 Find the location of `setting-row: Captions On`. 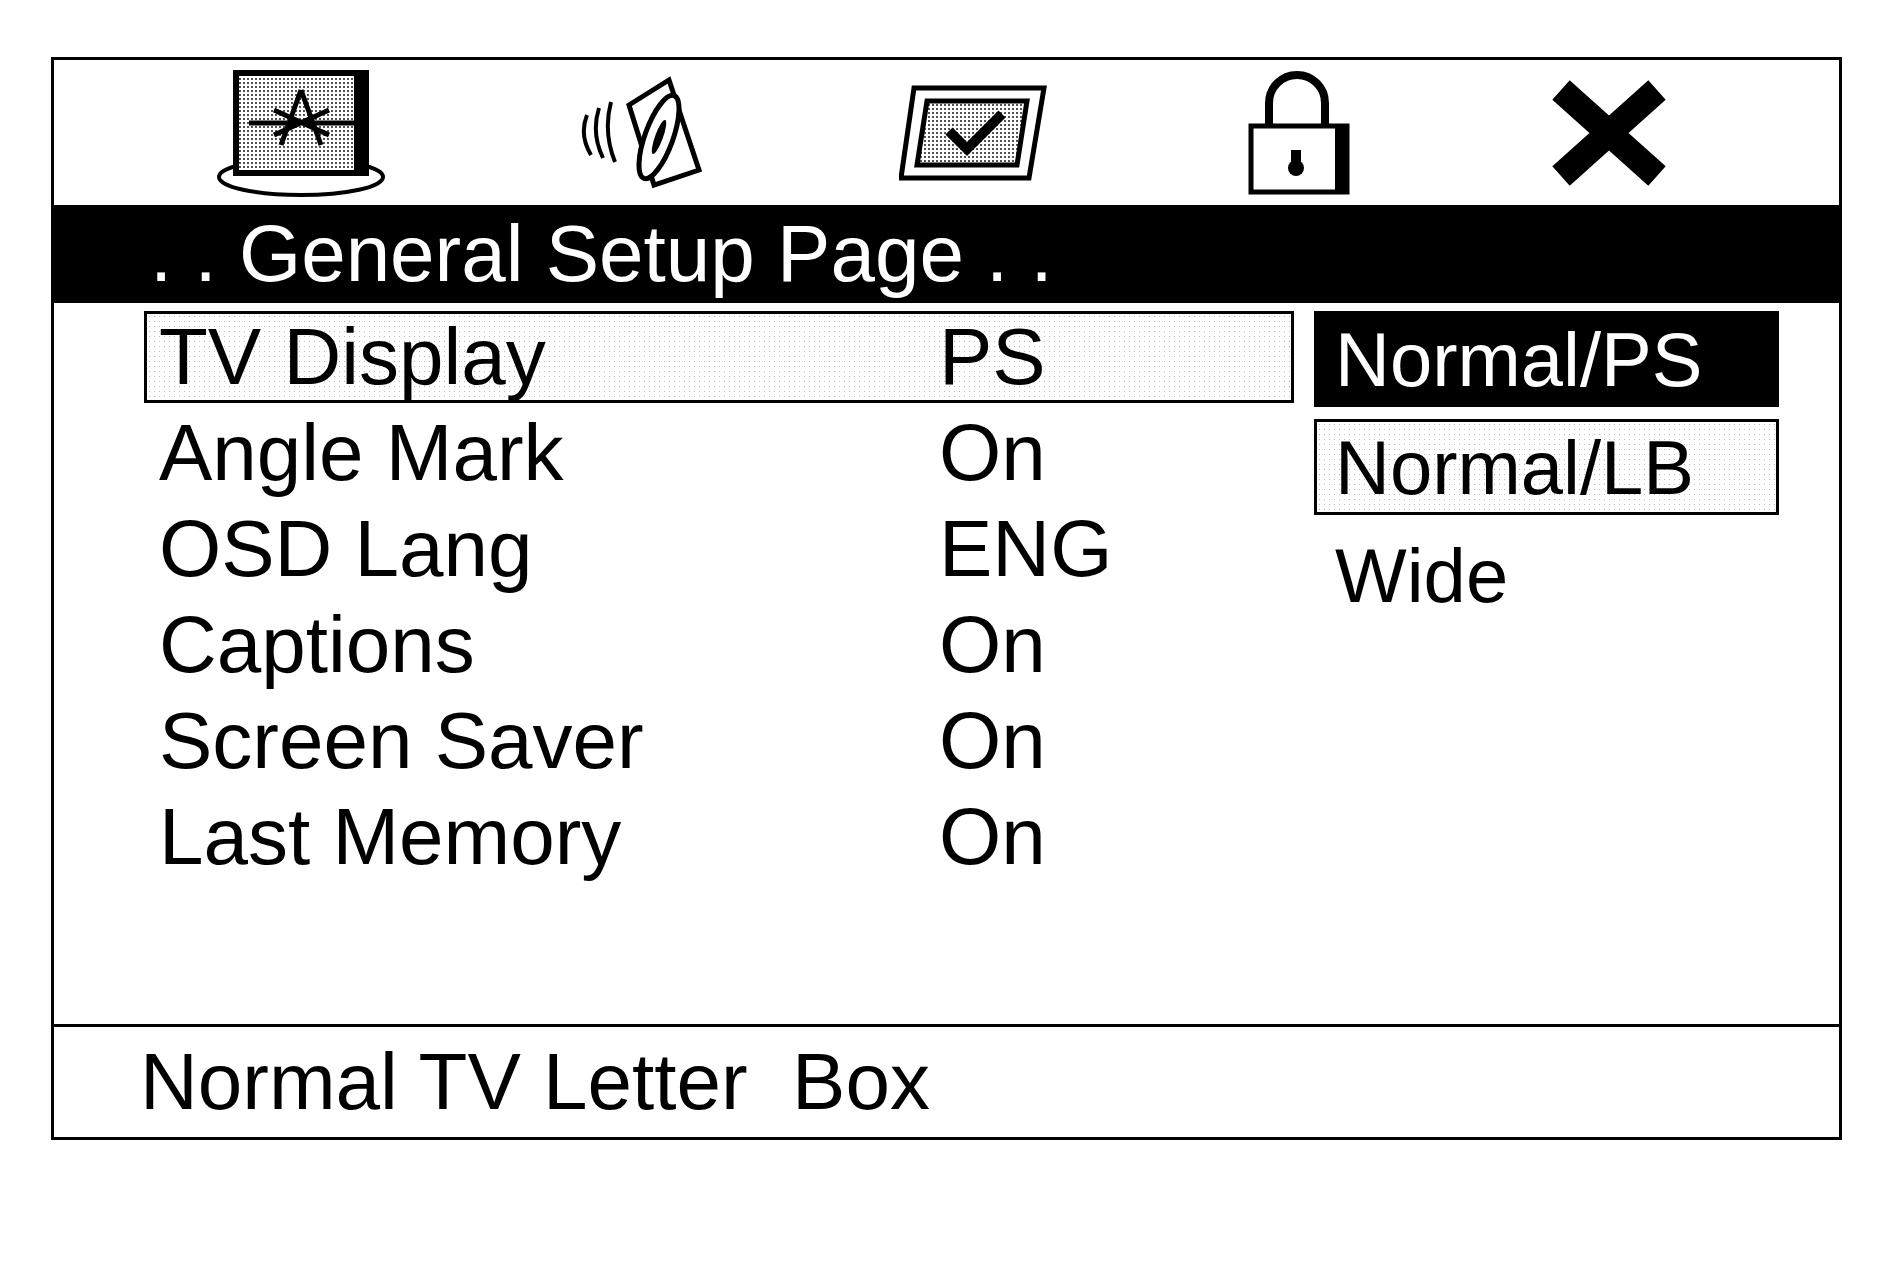

setting-row: Captions On is located at coordinates (719, 645).